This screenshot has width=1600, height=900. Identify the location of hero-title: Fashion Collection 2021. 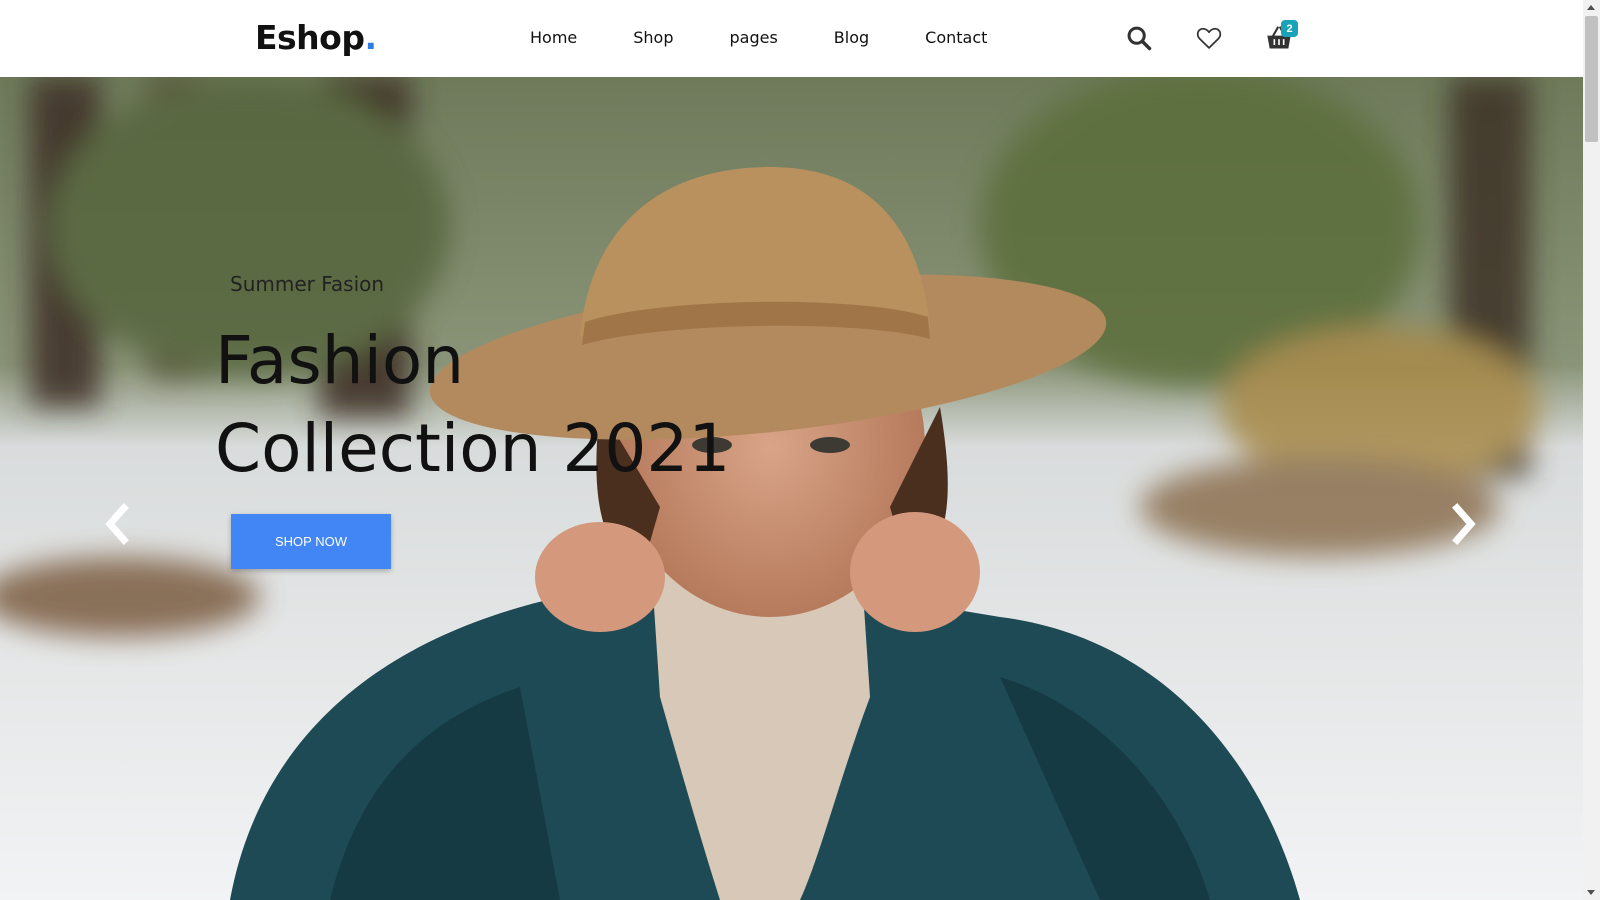
(475, 405).